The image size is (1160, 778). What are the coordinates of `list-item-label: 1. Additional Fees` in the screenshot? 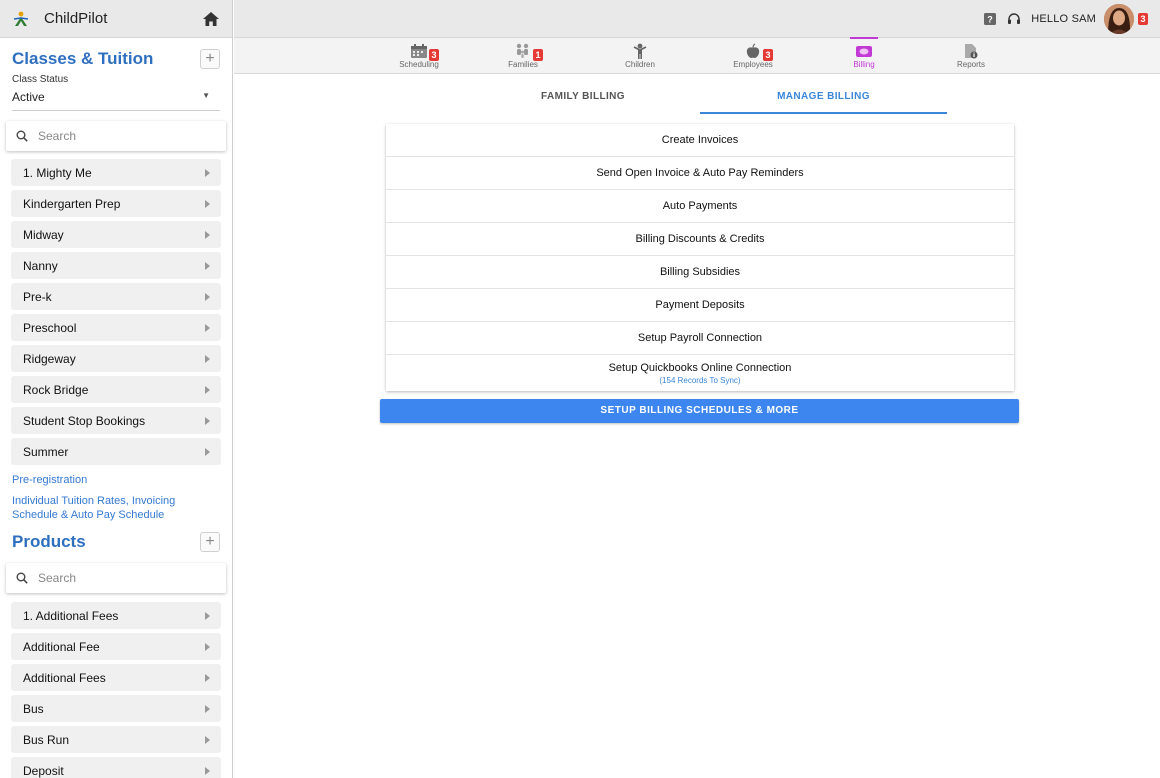 It's located at (71, 615).